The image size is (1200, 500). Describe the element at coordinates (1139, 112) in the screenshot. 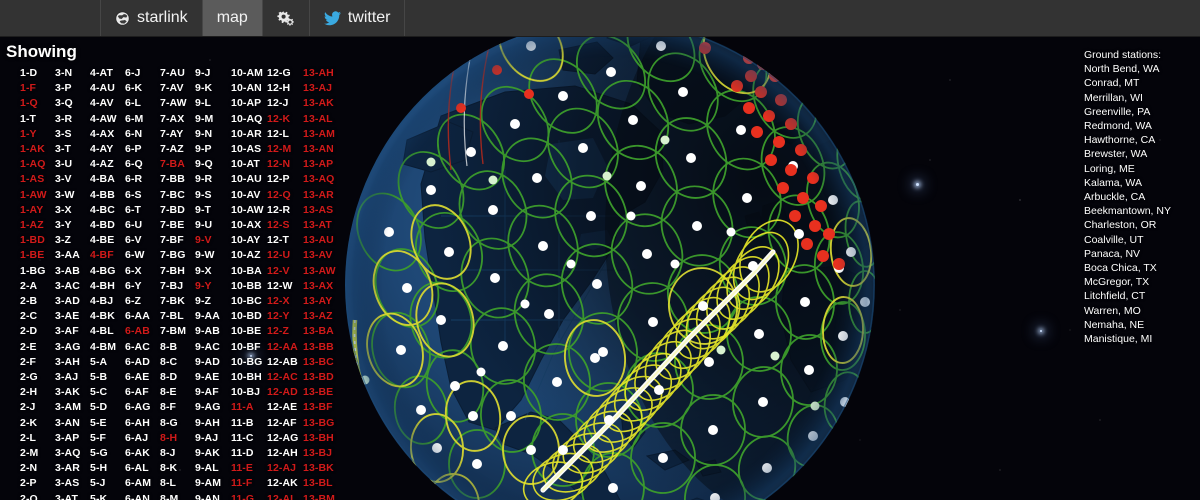

I see `ground-station-item: Greenville, PA` at that location.